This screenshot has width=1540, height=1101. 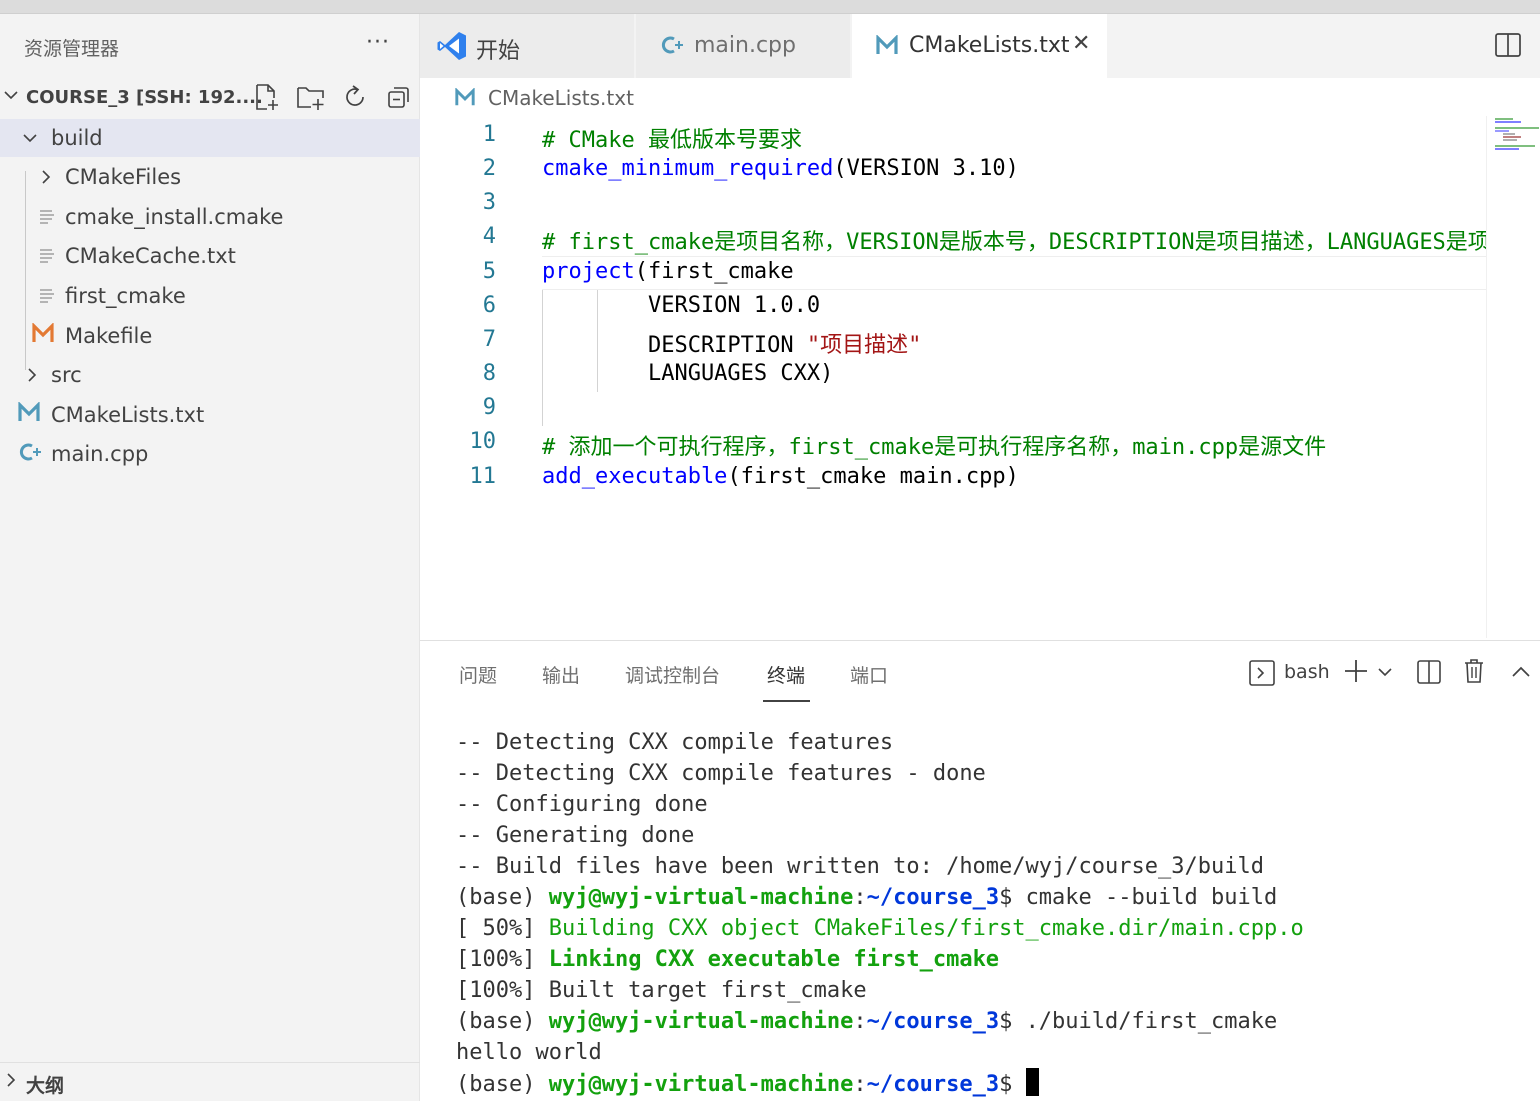 What do you see at coordinates (489, 271) in the screenshot?
I see `line-number: 5` at bounding box center [489, 271].